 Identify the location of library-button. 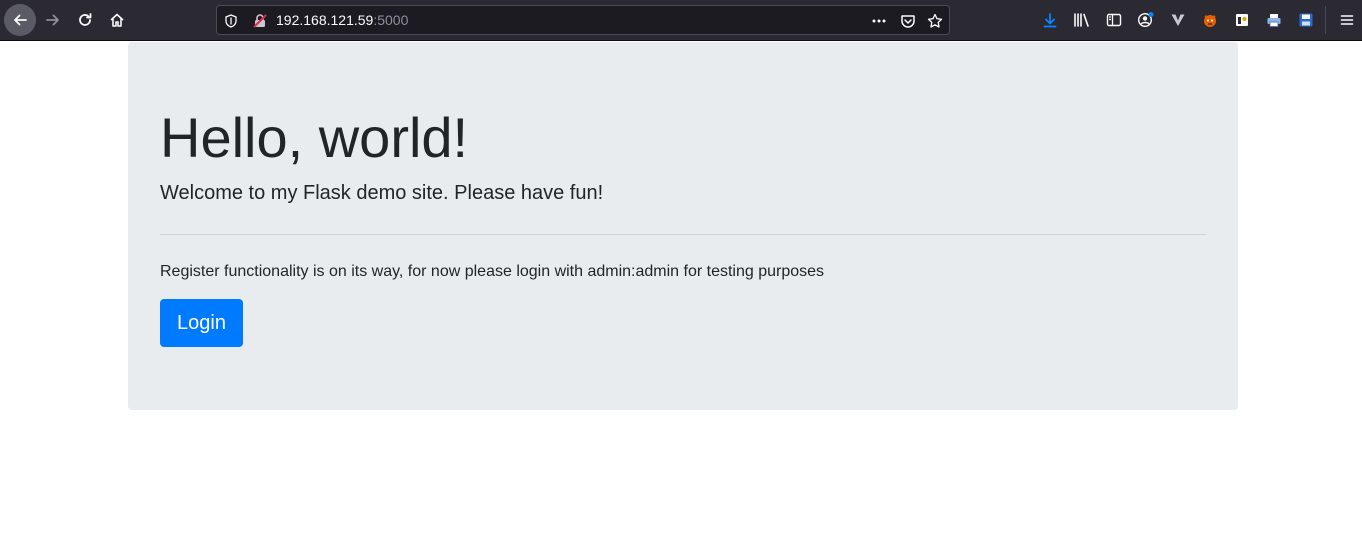
(1082, 20).